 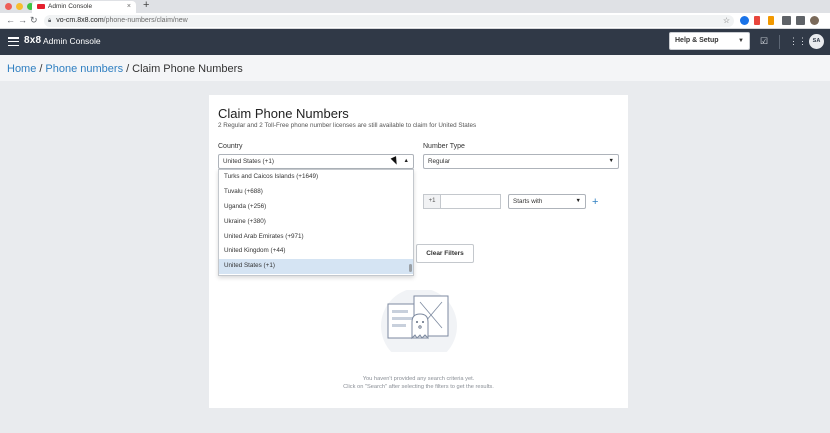 I want to click on lock-icon: 🔒︎, so click(x=50, y=21).